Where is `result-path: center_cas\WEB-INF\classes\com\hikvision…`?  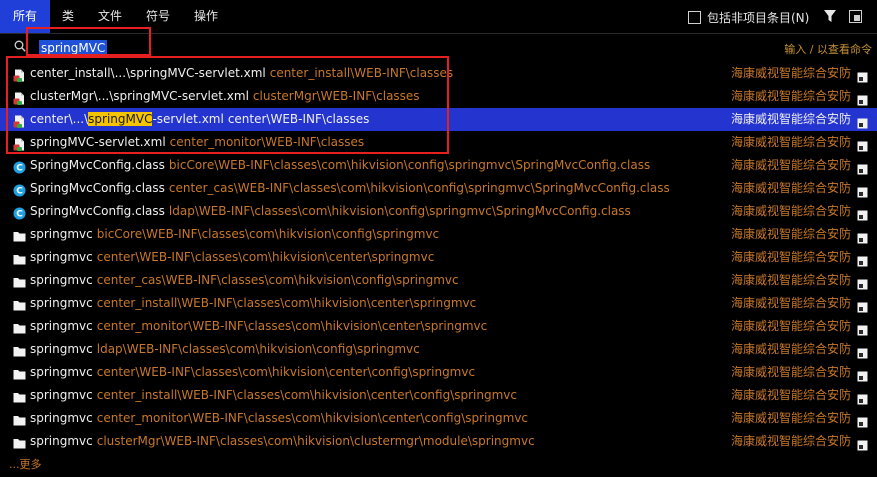 result-path: center_cas\WEB-INF\classes\com\hikvision… is located at coordinates (419, 188).